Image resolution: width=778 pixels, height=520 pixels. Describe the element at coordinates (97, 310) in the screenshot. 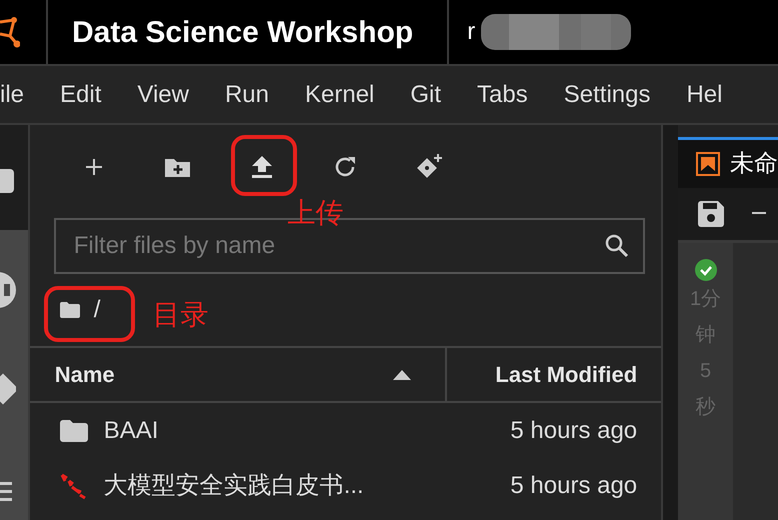

I see `breadcrumb-link: /` at that location.